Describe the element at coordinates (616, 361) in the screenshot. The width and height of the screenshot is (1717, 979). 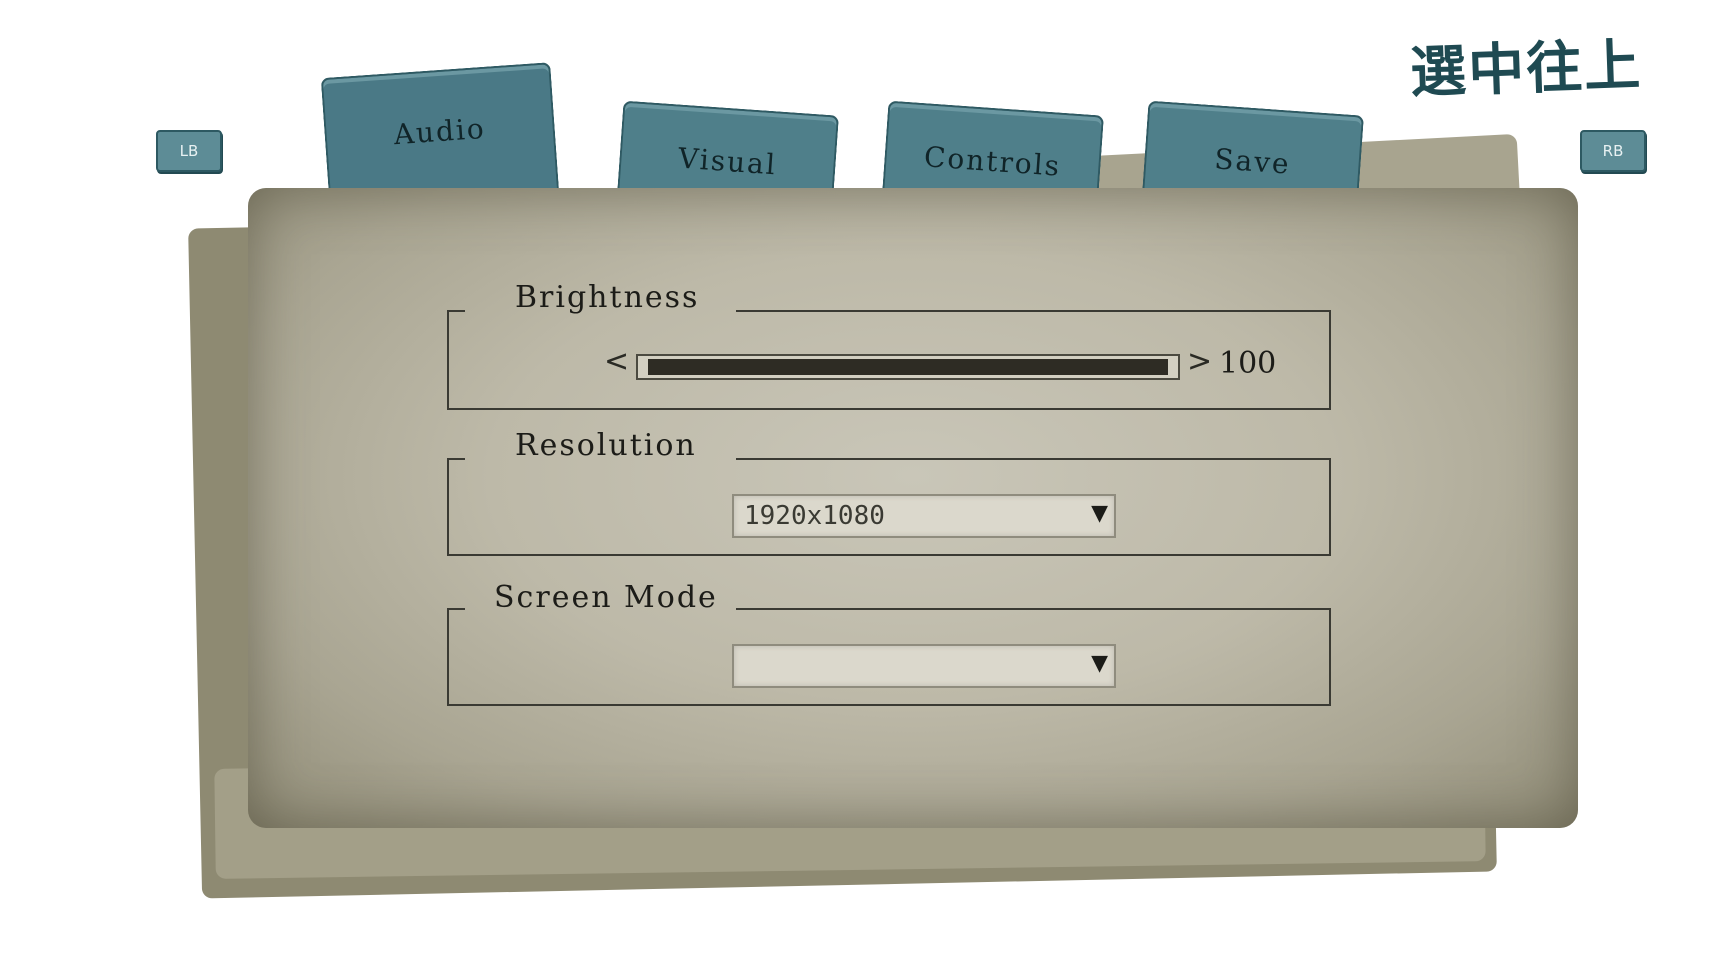
I see `chevron-left-icon: <` at that location.